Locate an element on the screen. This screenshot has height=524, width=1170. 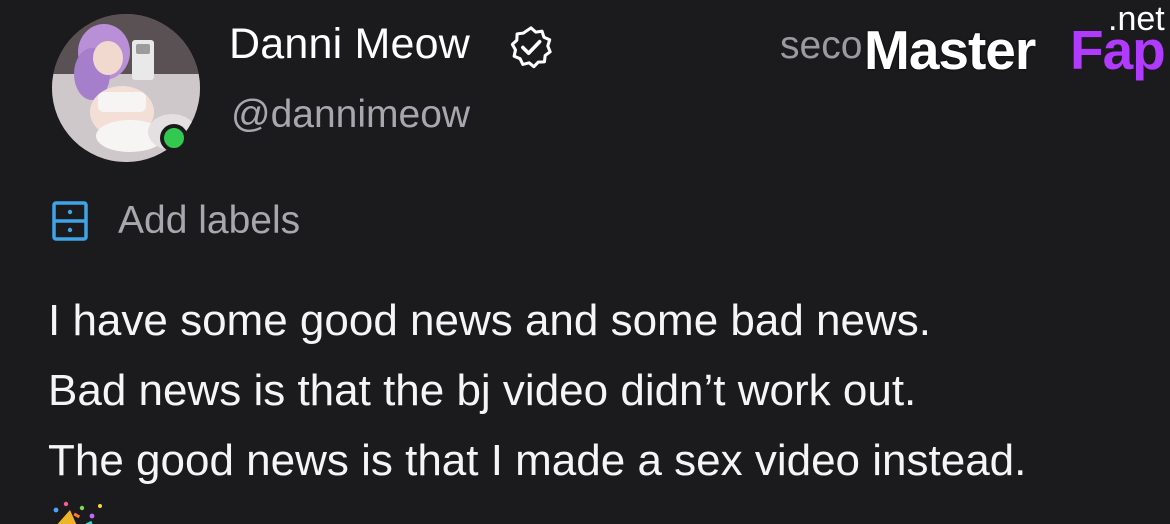
watermark-master-text: Master is located at coordinates (950, 50).